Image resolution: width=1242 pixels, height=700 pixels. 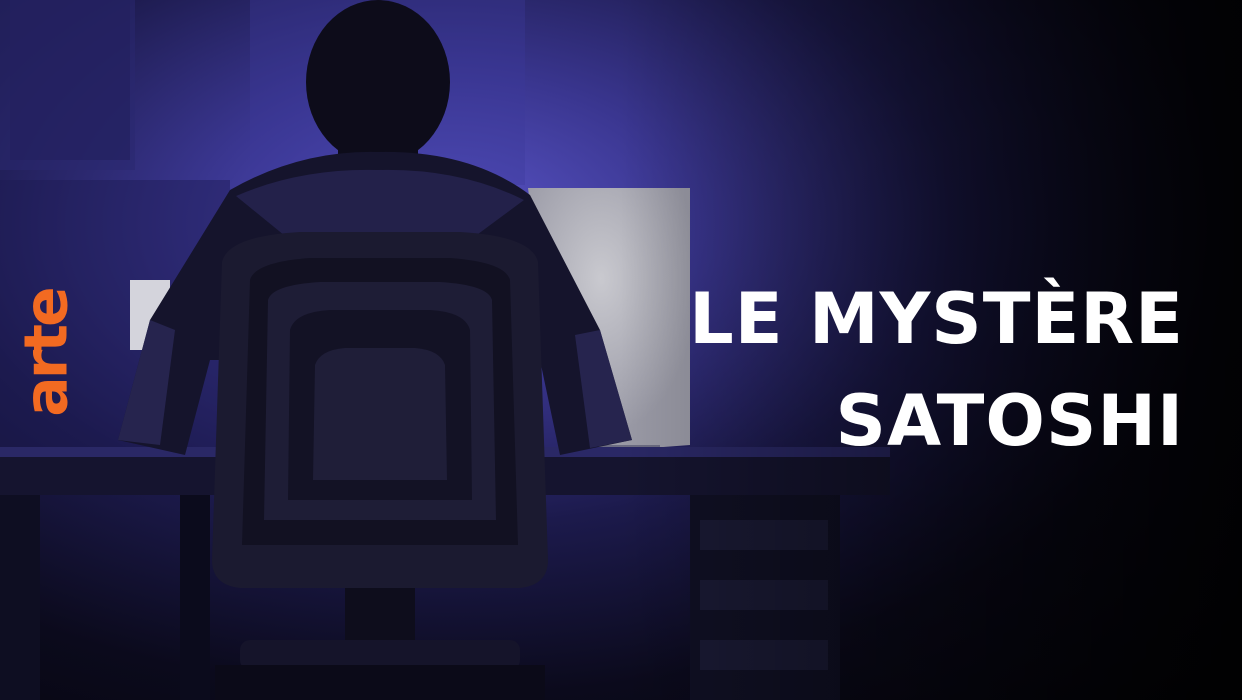 I want to click on arte-logo: arte, so click(x=47, y=353).